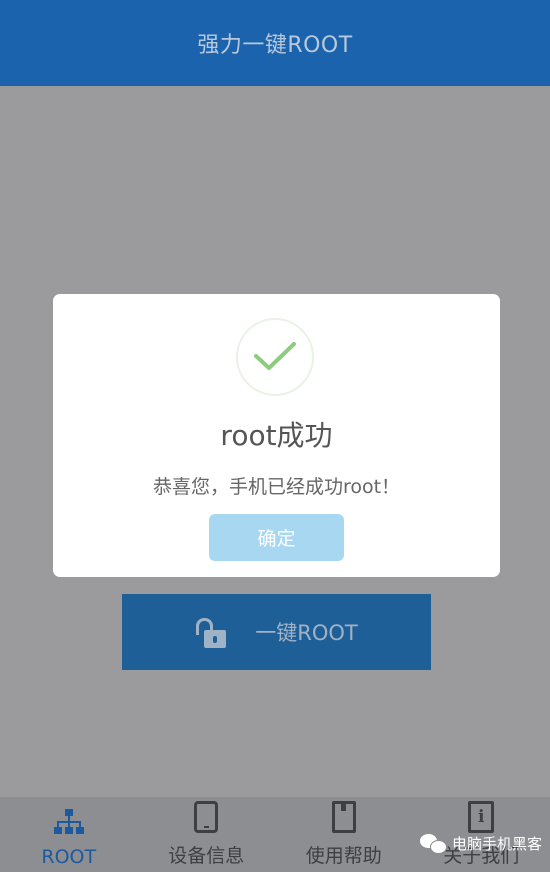 The image size is (550, 872). I want to click on info-icon: i, so click(481, 817).